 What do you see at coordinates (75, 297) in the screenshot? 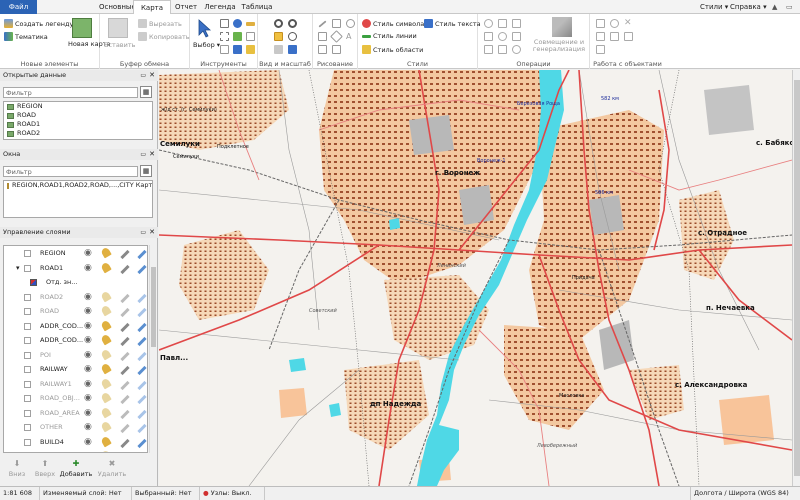
I see `layer-row: ROAD2 ◉` at bounding box center [75, 297].